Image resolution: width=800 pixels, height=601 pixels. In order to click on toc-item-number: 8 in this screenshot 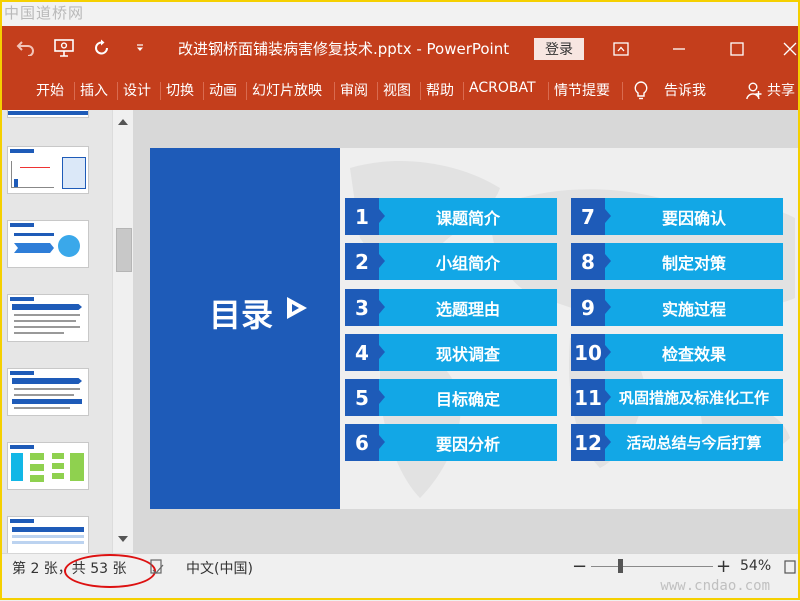, I will do `click(591, 261)`.